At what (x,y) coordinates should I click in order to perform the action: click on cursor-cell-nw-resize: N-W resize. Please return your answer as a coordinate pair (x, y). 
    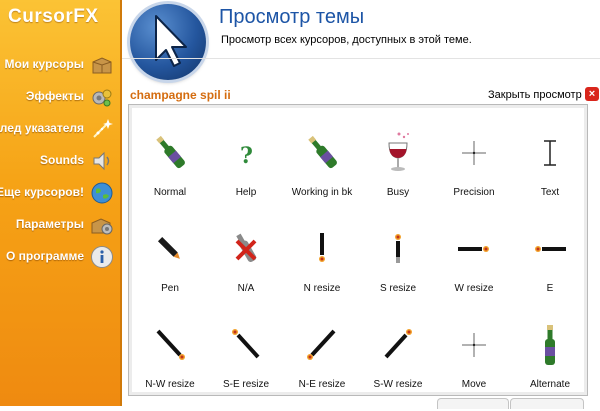
    Looking at the image, I should click on (170, 363).